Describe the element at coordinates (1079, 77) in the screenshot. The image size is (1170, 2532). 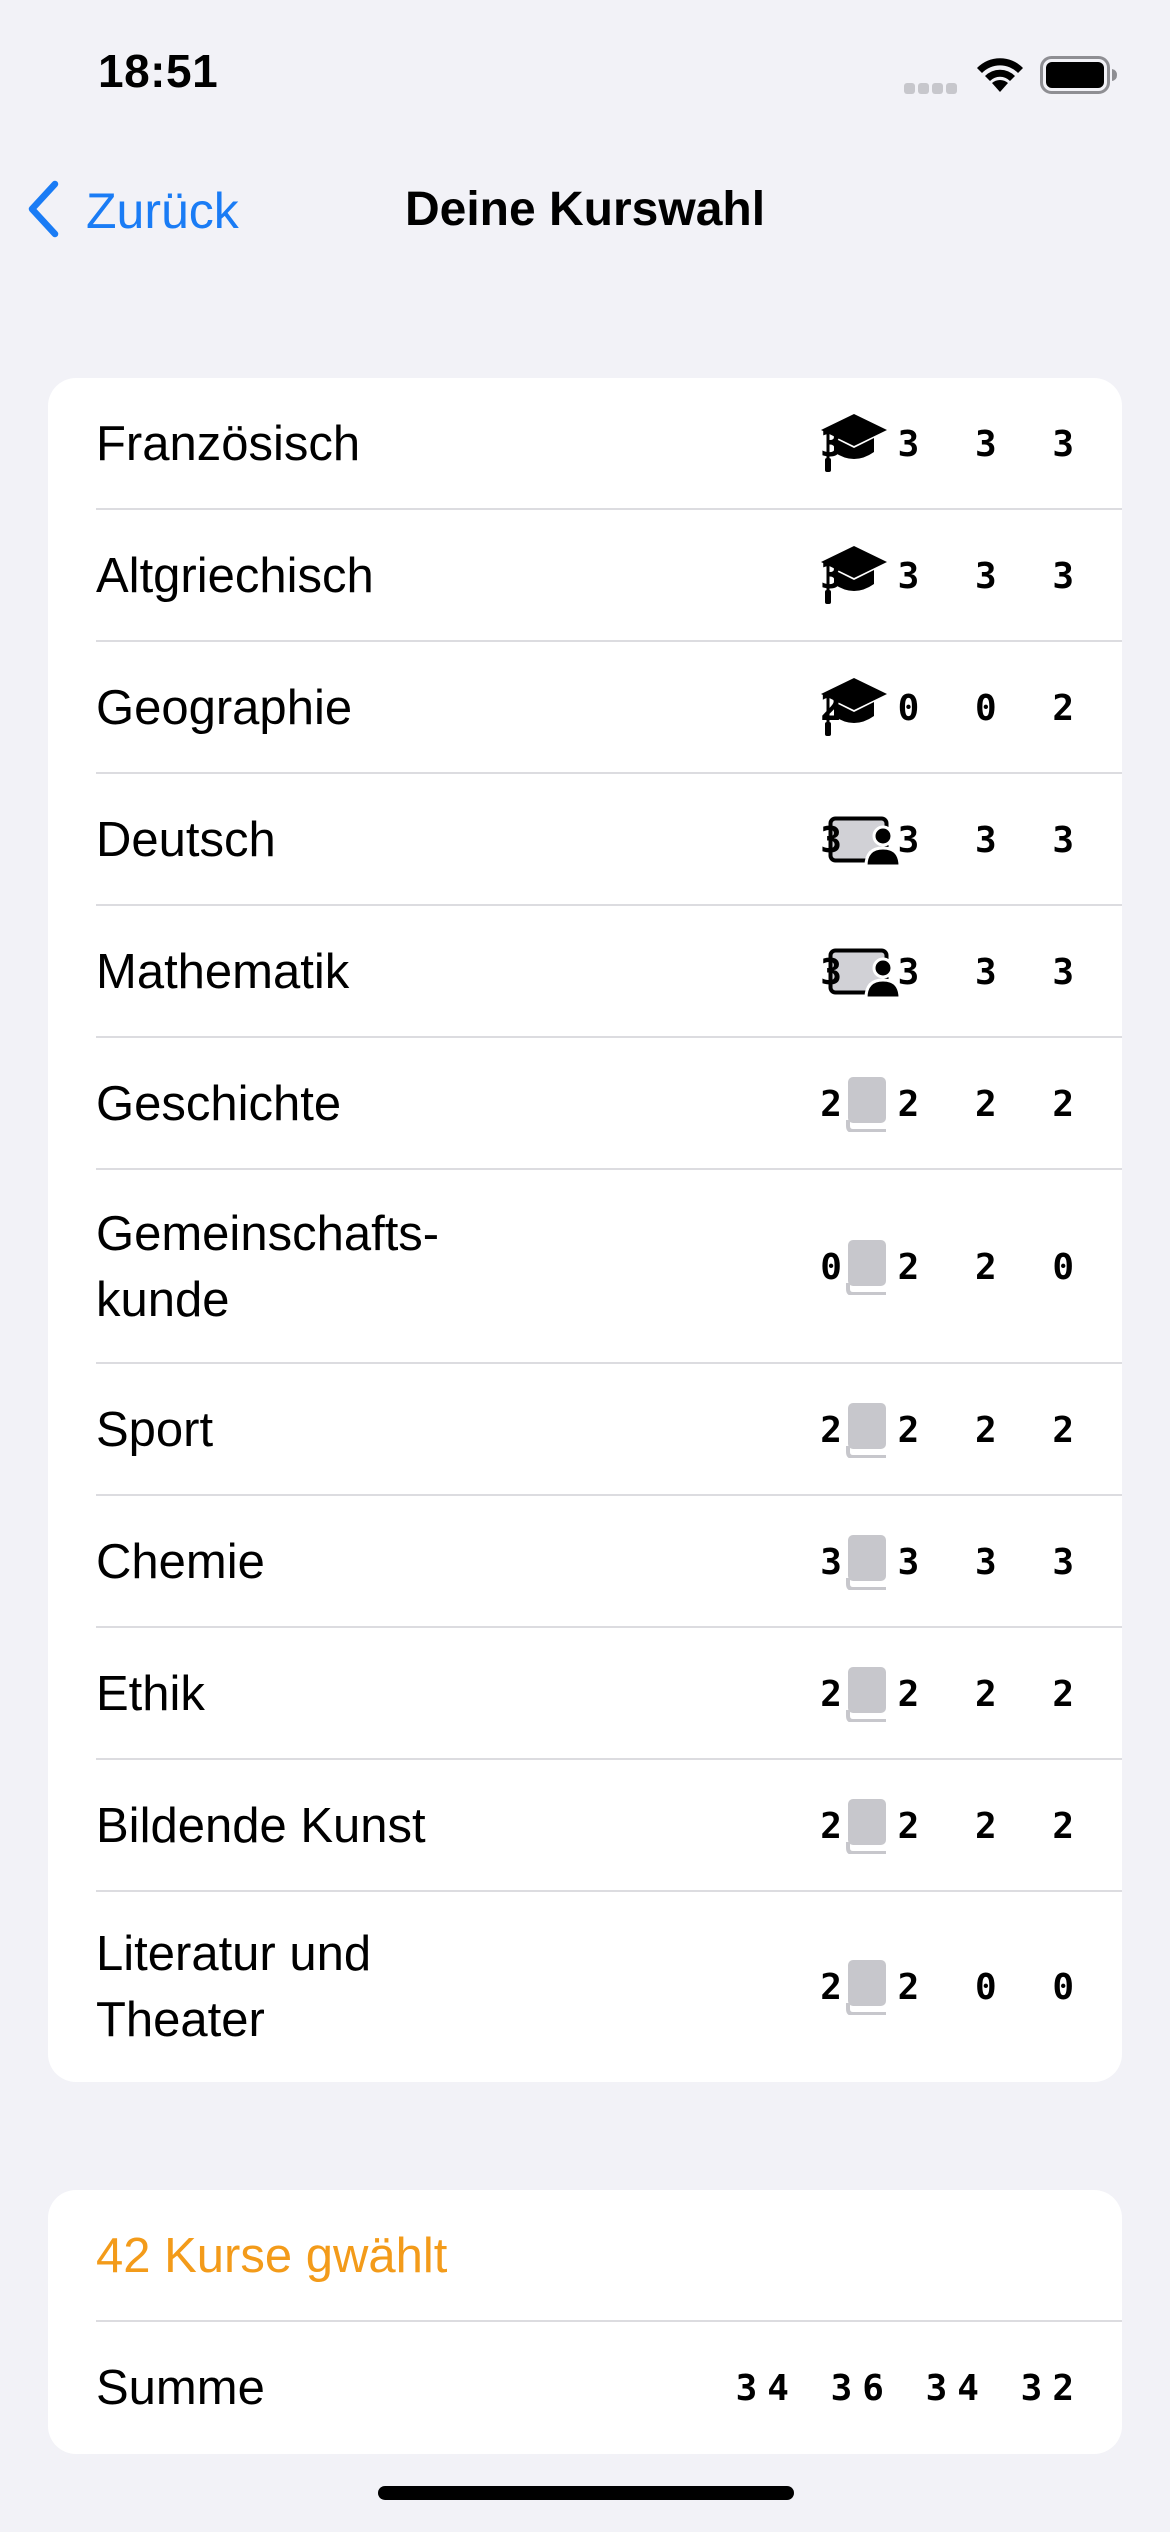
I see `battery-icon` at that location.